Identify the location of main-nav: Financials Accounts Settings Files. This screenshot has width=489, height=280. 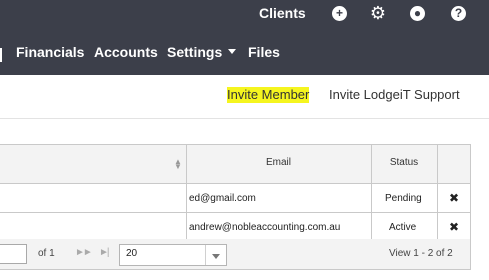
(244, 55).